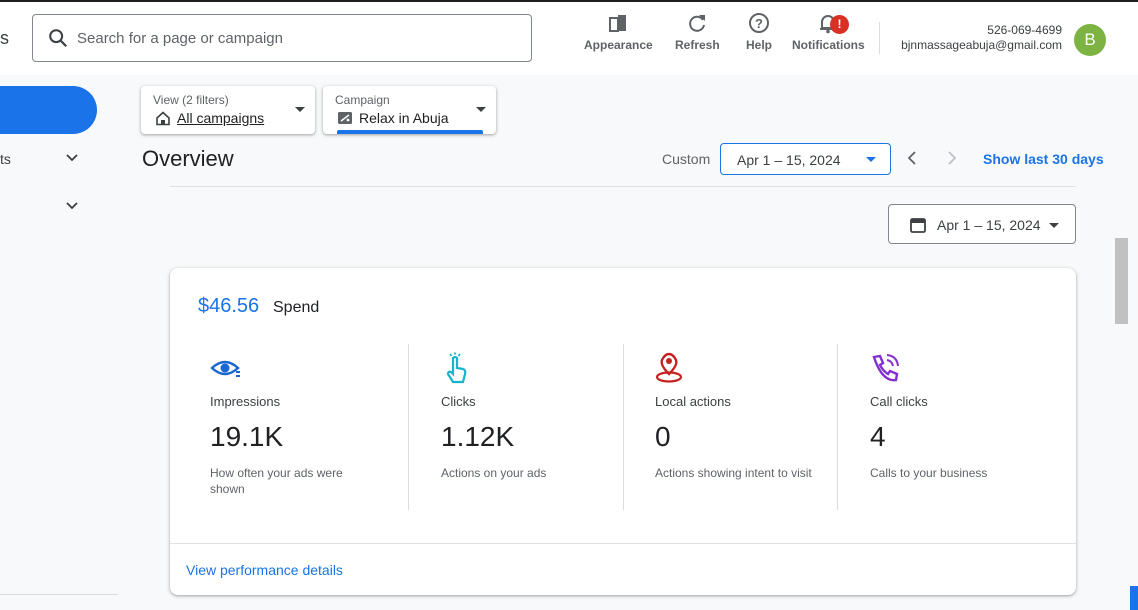  I want to click on card-date-caret-icon, so click(1054, 225).